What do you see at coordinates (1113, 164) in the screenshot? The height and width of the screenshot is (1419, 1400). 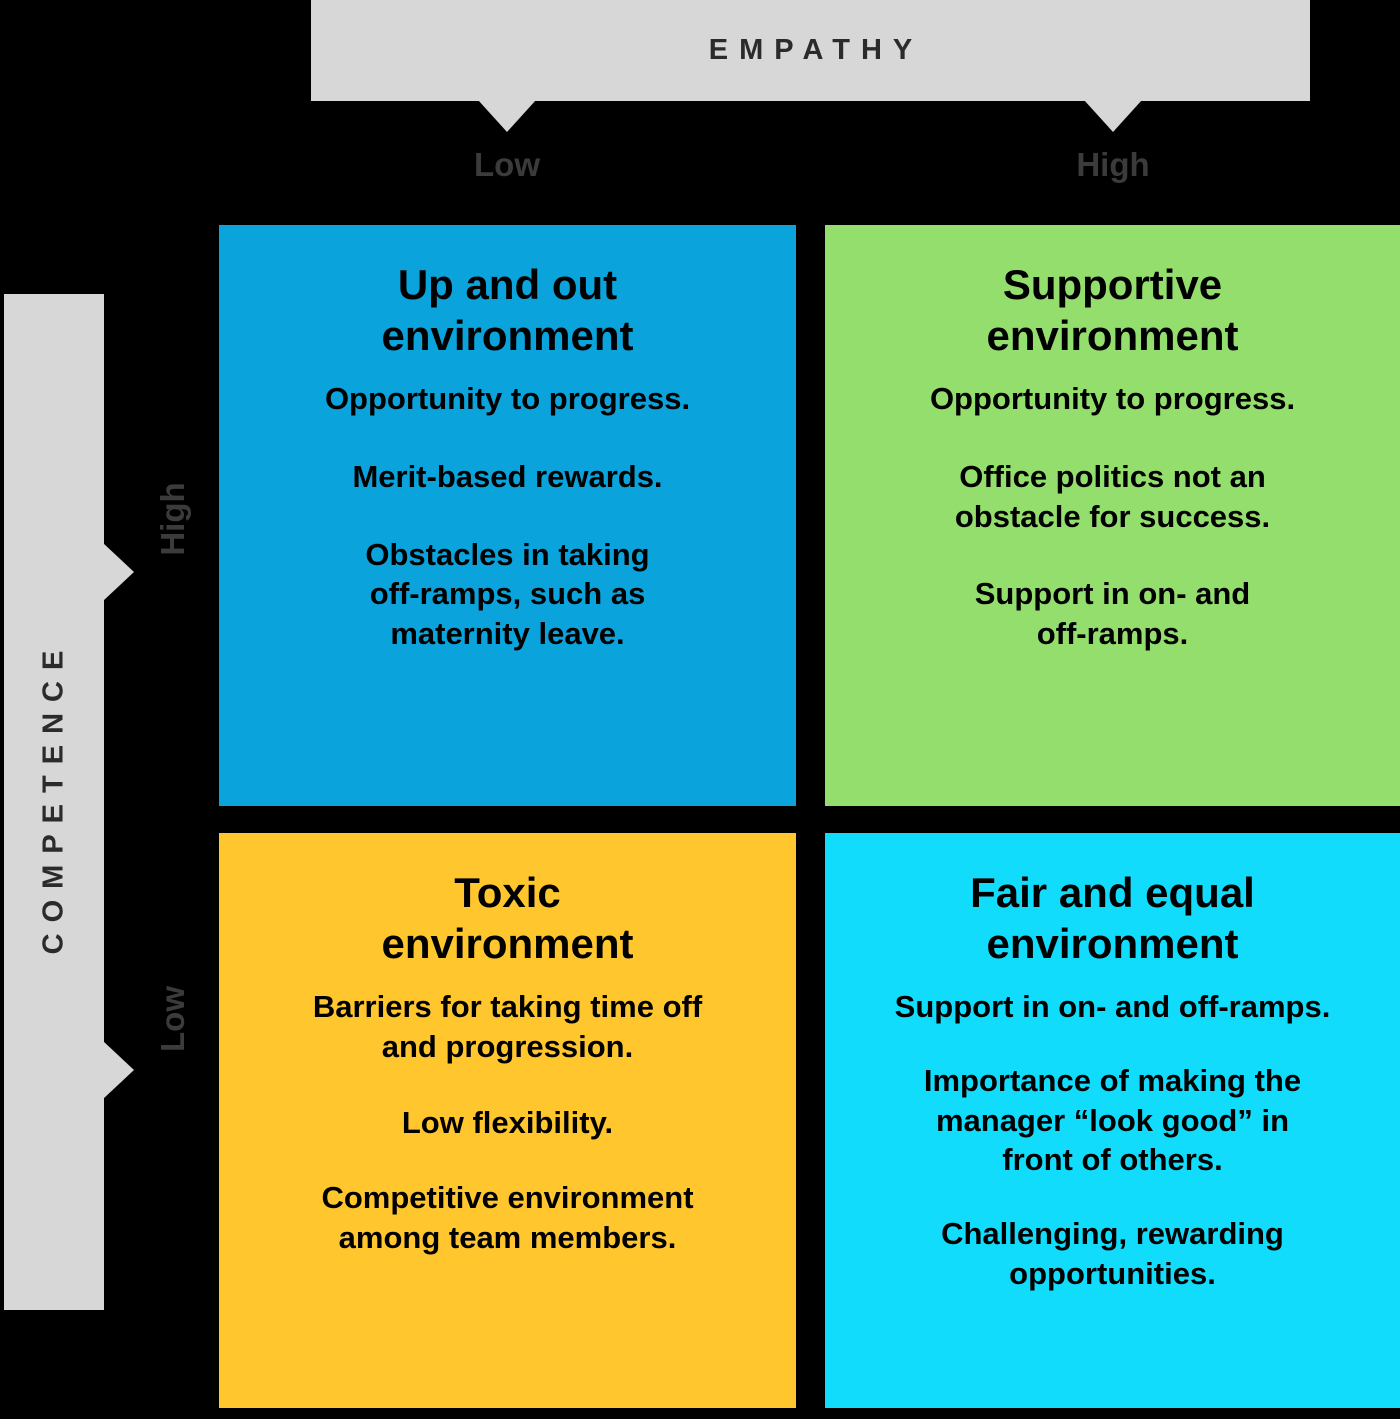 I see `empathy-high-tick-label: High` at bounding box center [1113, 164].